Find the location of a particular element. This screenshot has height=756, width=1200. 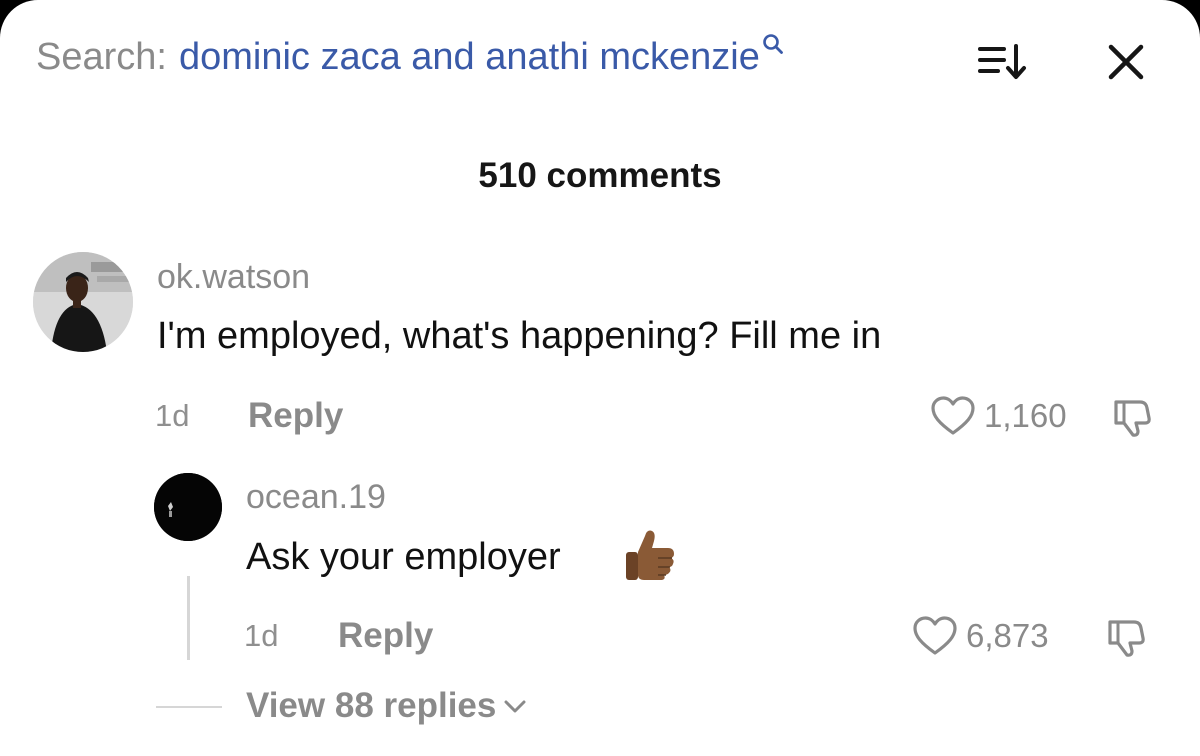

view-replies-button: View 88 replies is located at coordinates (387, 706).